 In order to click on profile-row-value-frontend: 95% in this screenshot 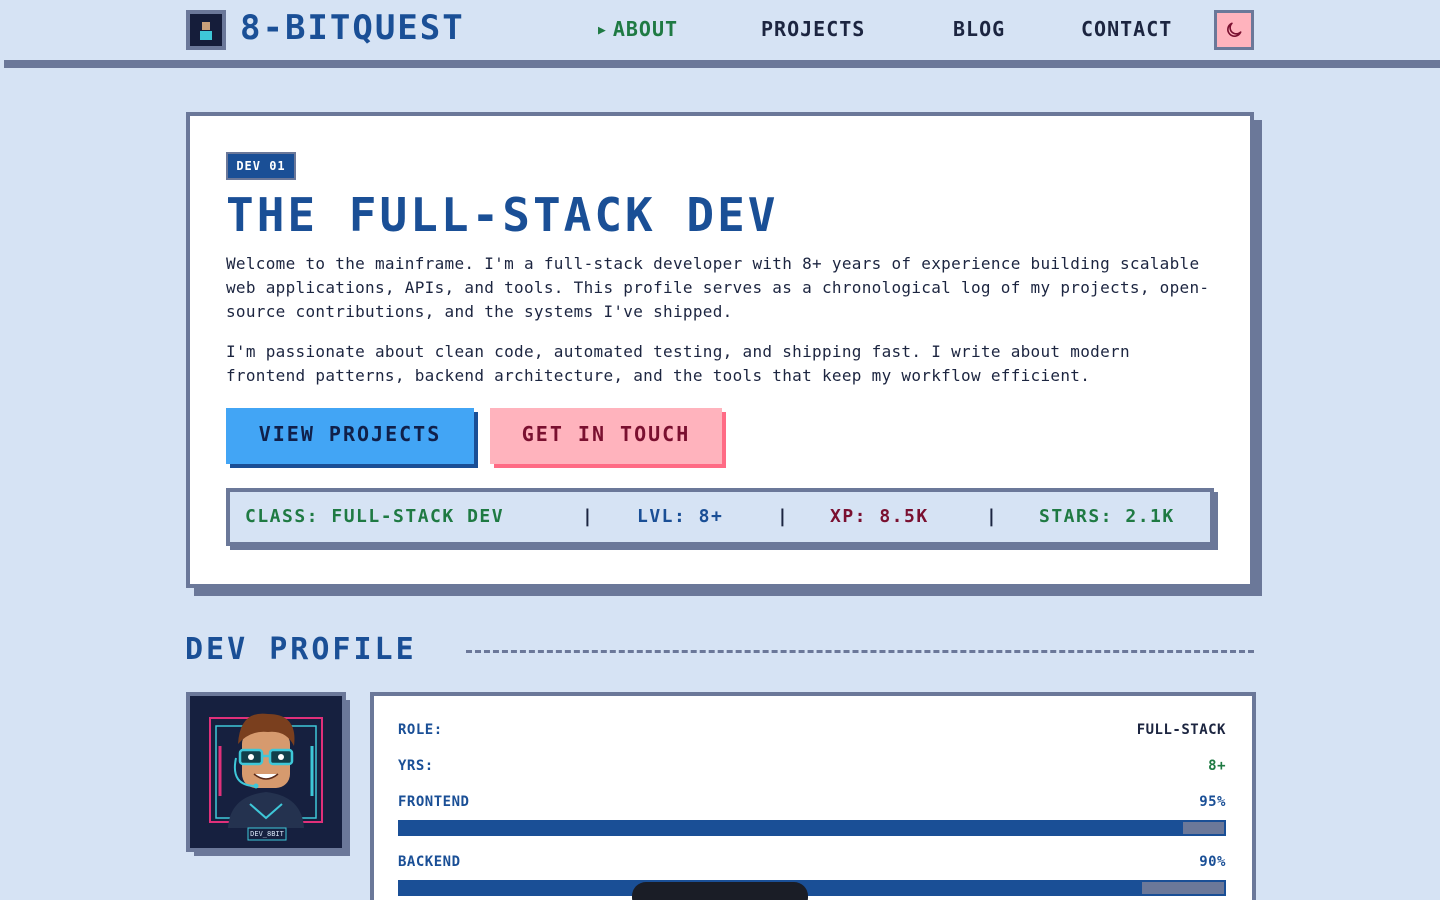, I will do `click(1212, 802)`.